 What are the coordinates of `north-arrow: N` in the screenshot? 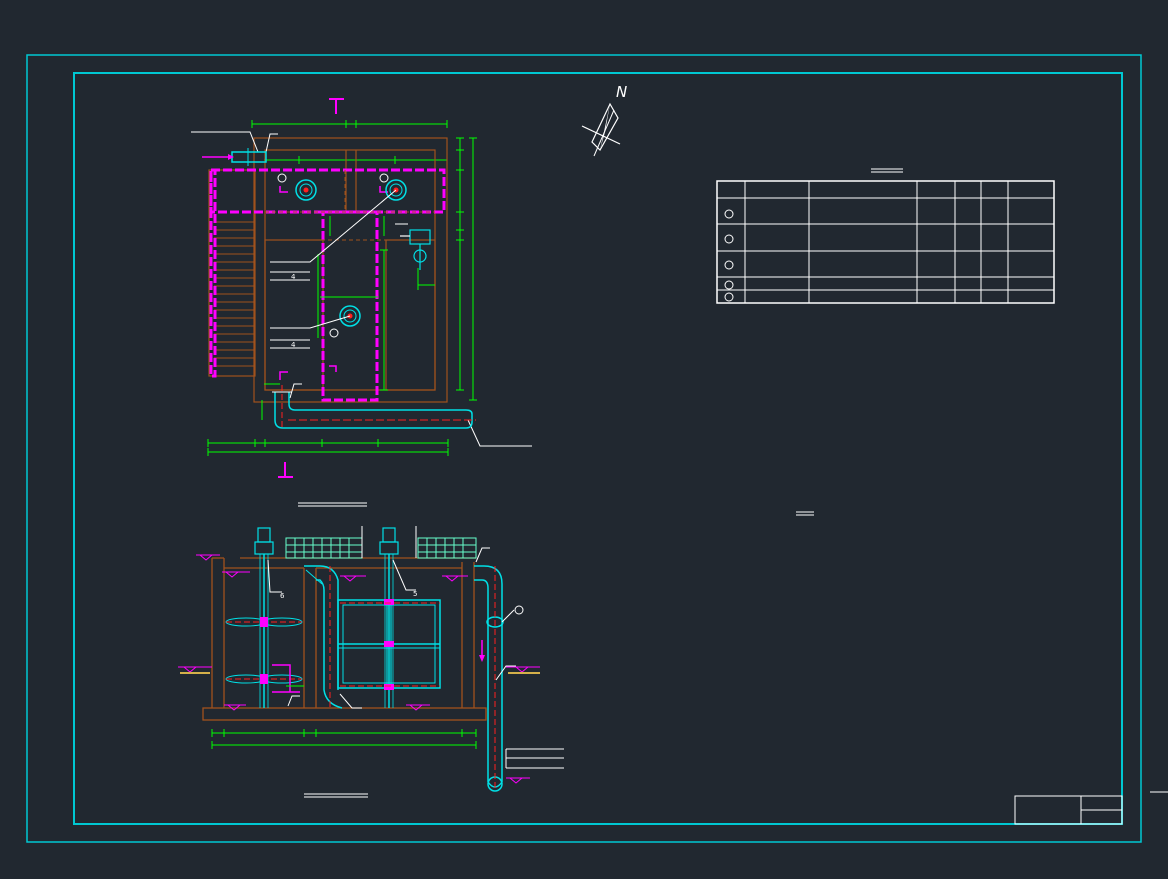 It's located at (604, 120).